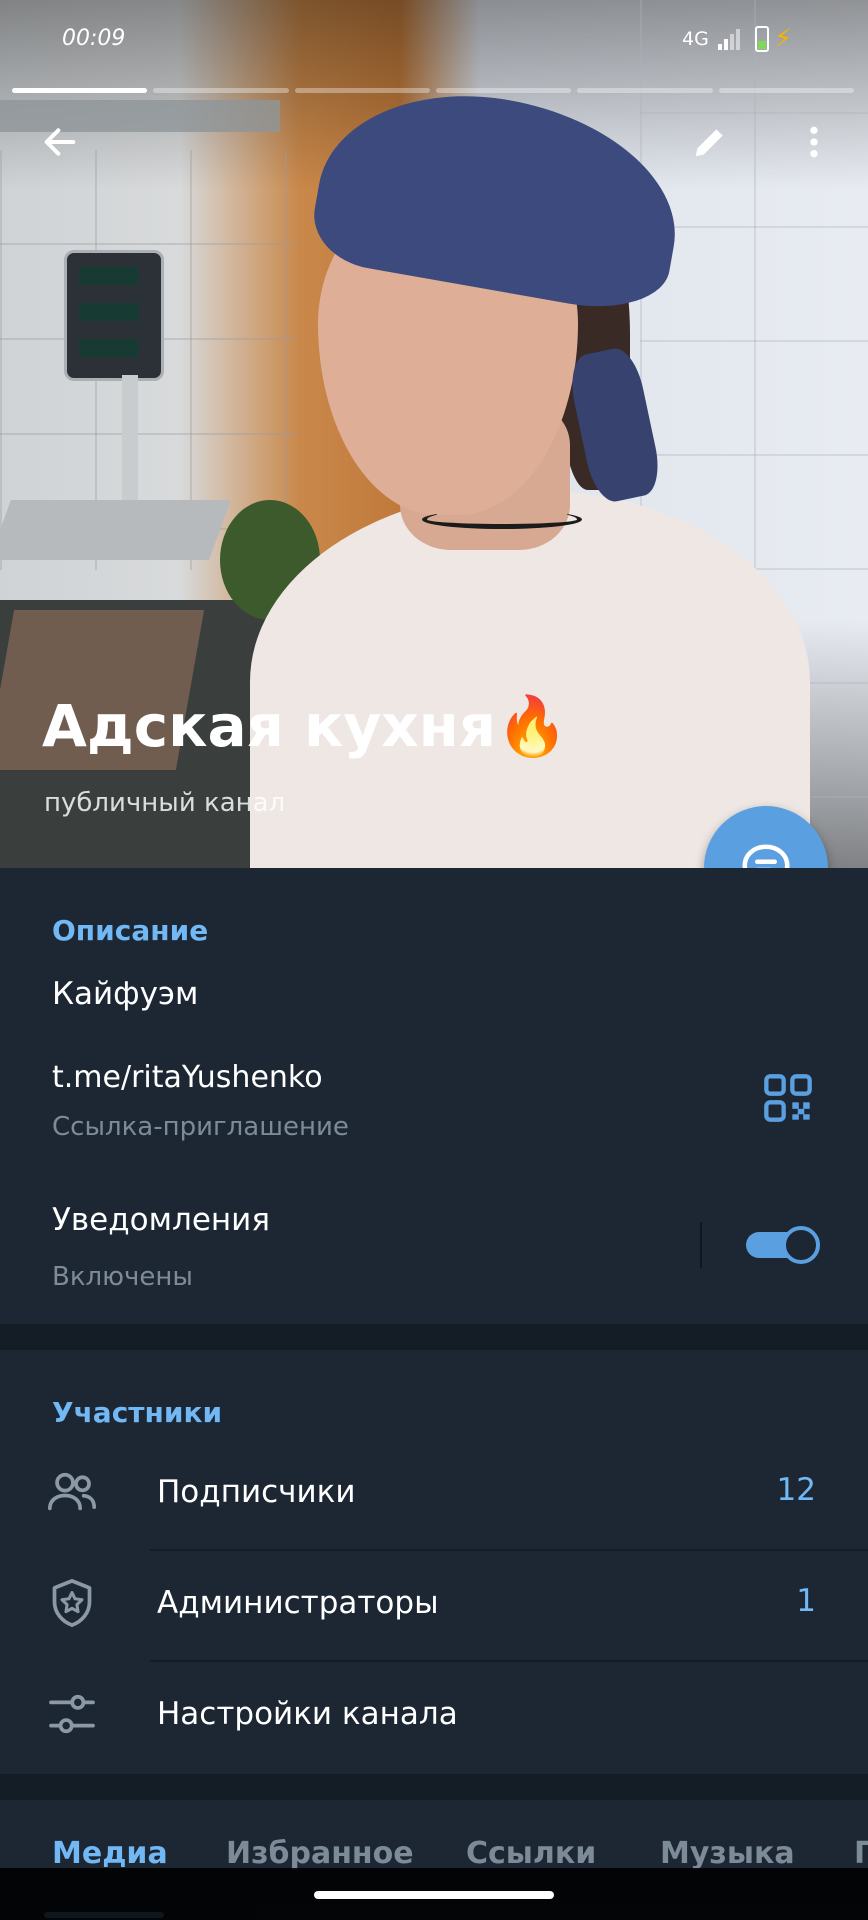  I want to click on tab-music: Музыка, so click(727, 1853).